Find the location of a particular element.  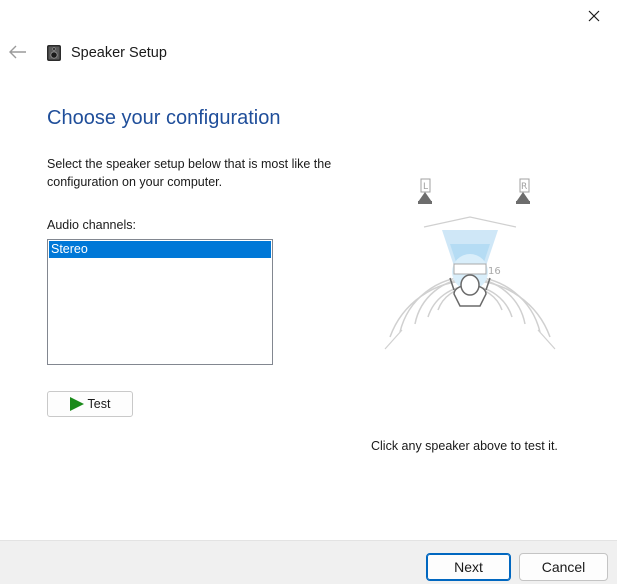

audio-channels-list: Stereo is located at coordinates (160, 302).